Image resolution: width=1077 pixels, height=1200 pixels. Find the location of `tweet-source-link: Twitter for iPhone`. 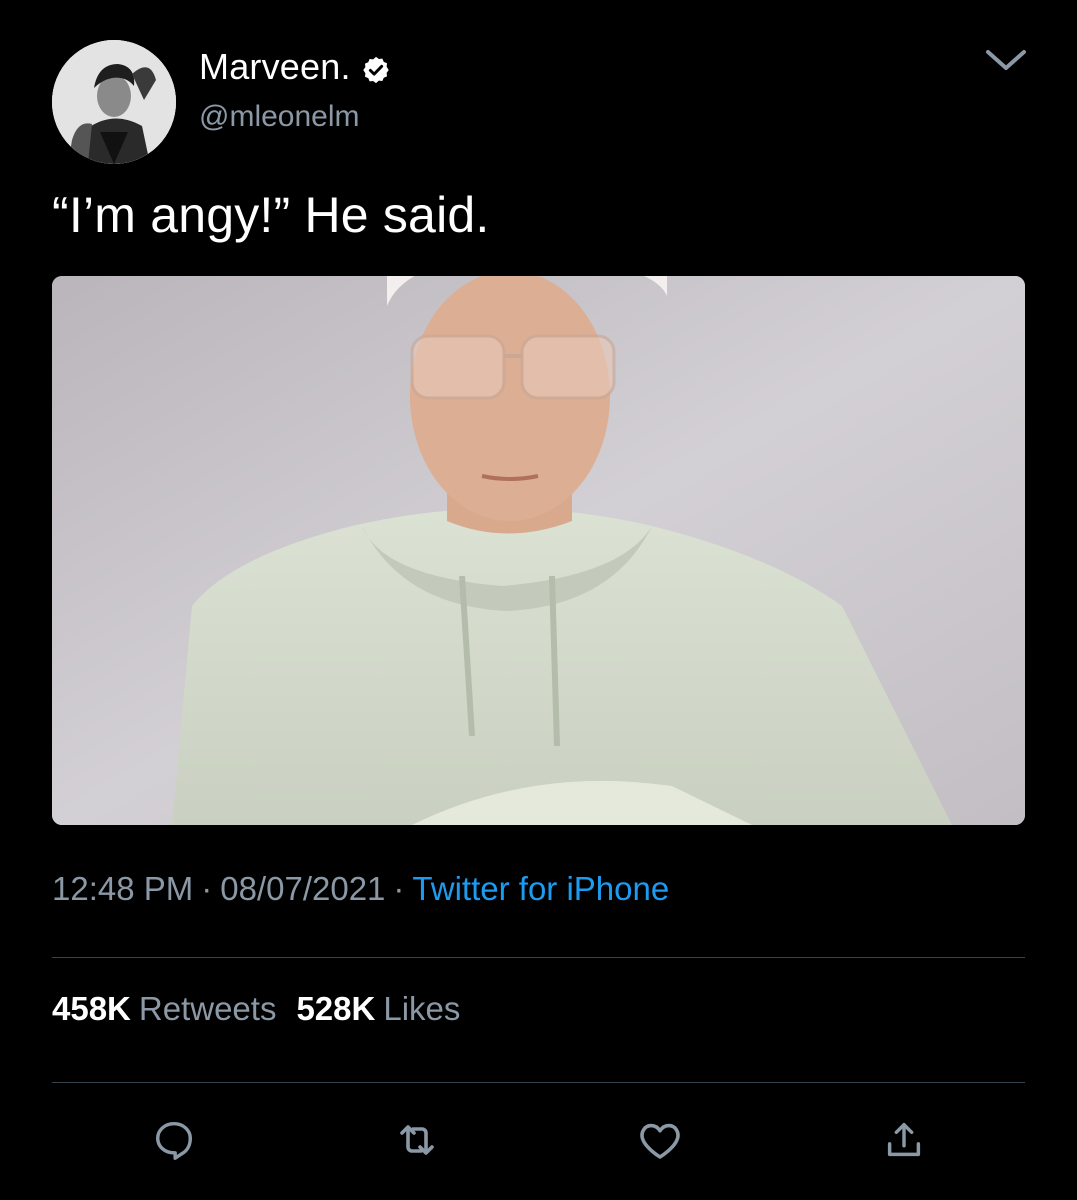

tweet-source-link: Twitter for iPhone is located at coordinates (540, 888).